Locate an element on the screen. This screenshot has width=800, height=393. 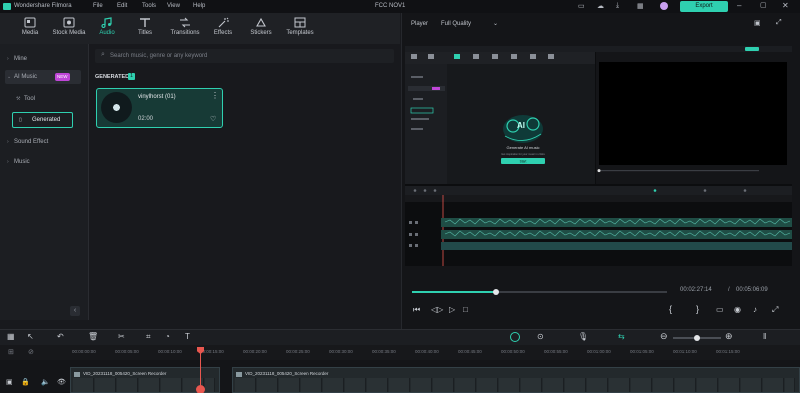
svg-text: AI is located at coordinates (521, 125).